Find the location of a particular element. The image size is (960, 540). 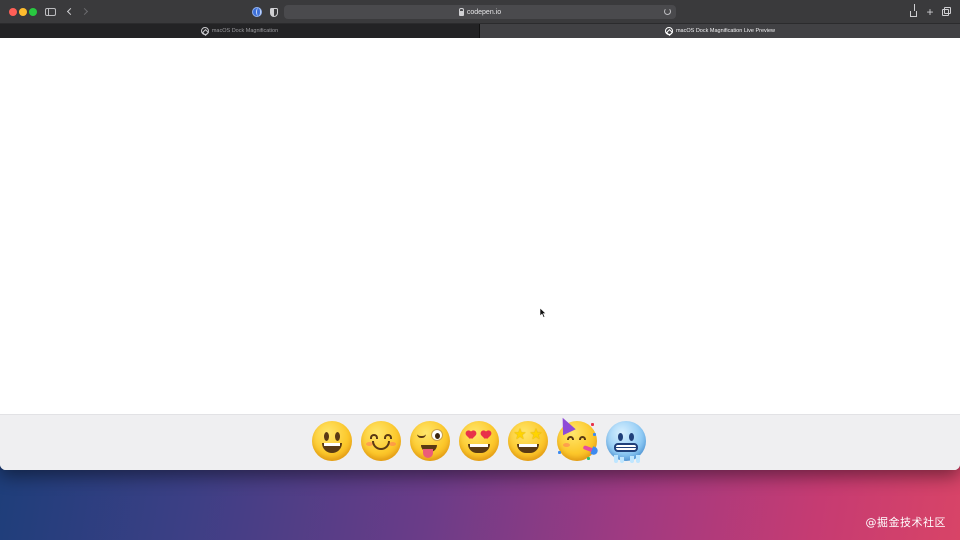

tab-live-preview: macOS Dock Magnification Live Preview is located at coordinates (720, 31).